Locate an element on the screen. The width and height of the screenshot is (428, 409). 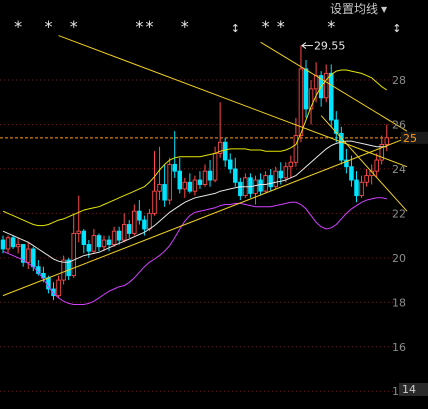
annotation-label: 29.55 is located at coordinates (330, 46).